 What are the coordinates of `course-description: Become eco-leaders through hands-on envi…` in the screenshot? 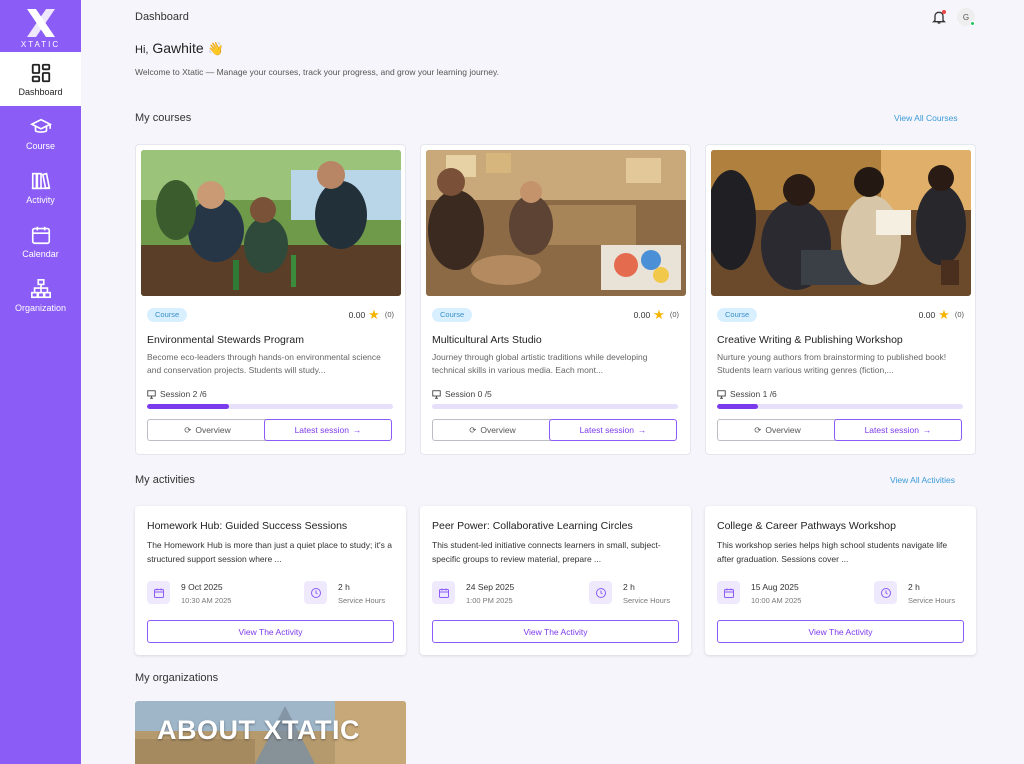 It's located at (264, 363).